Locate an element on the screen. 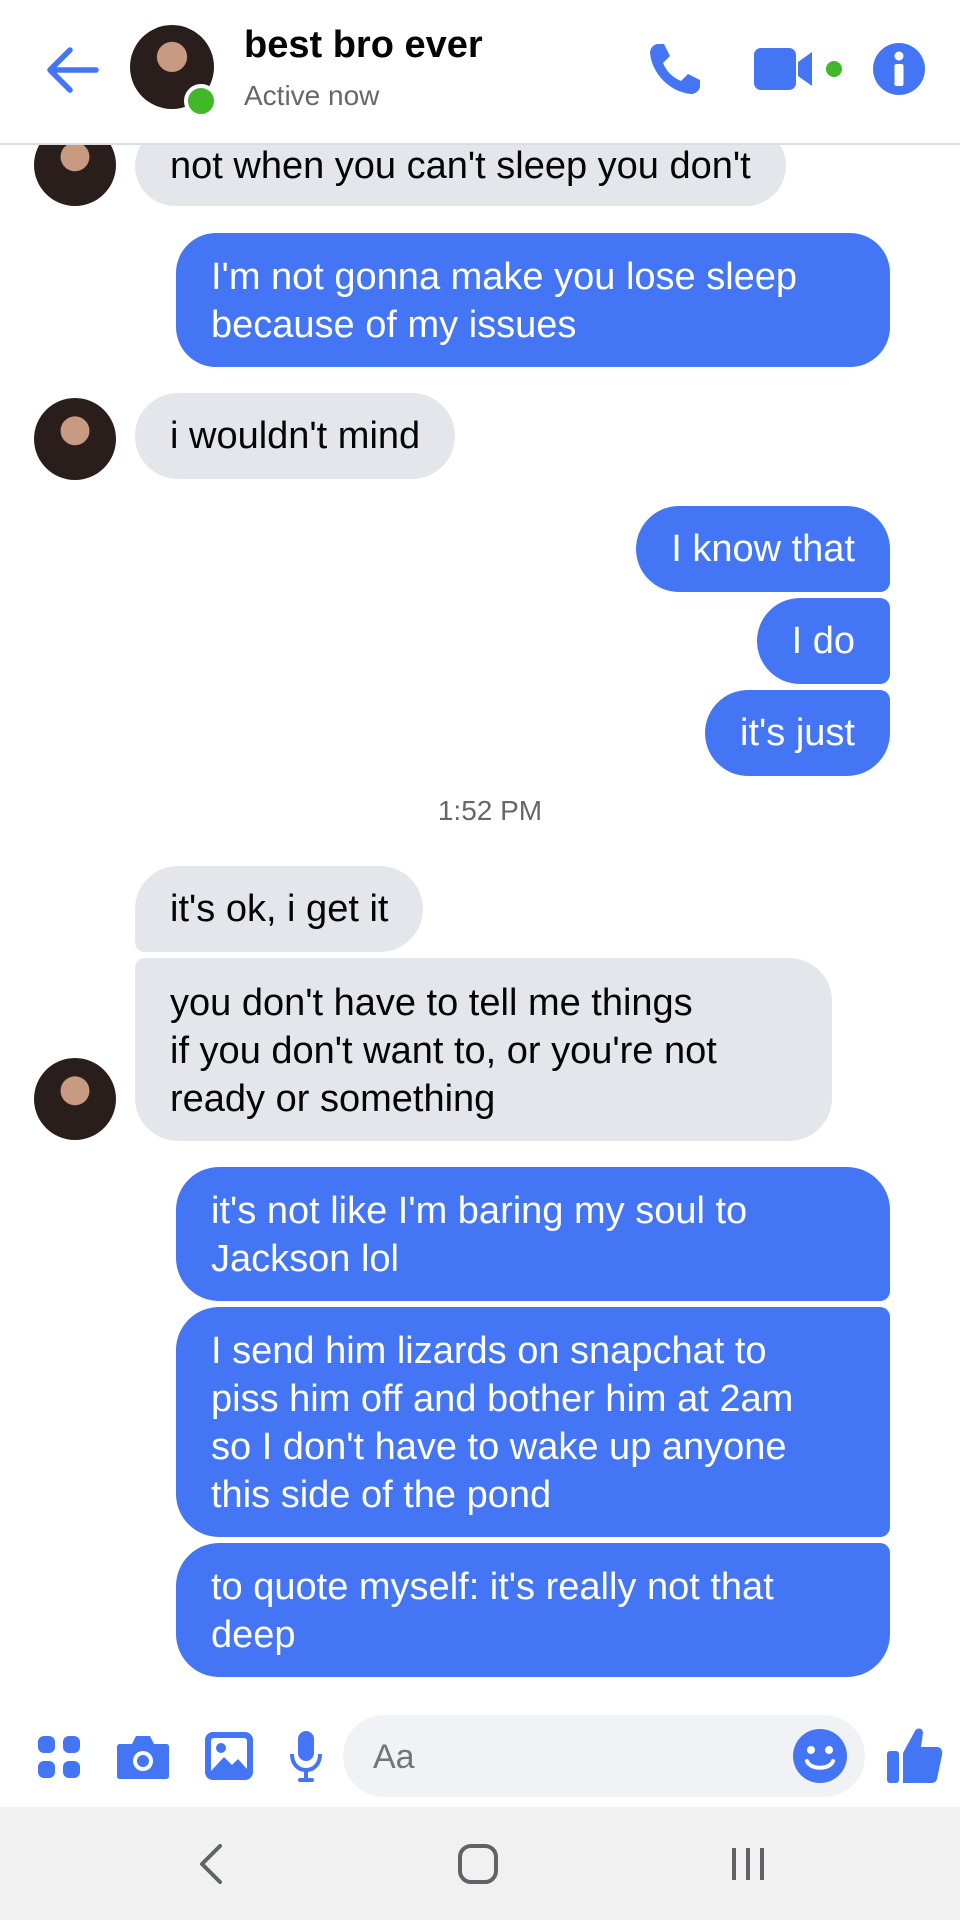 The height and width of the screenshot is (1920, 960). online-indicator is located at coordinates (201, 101).